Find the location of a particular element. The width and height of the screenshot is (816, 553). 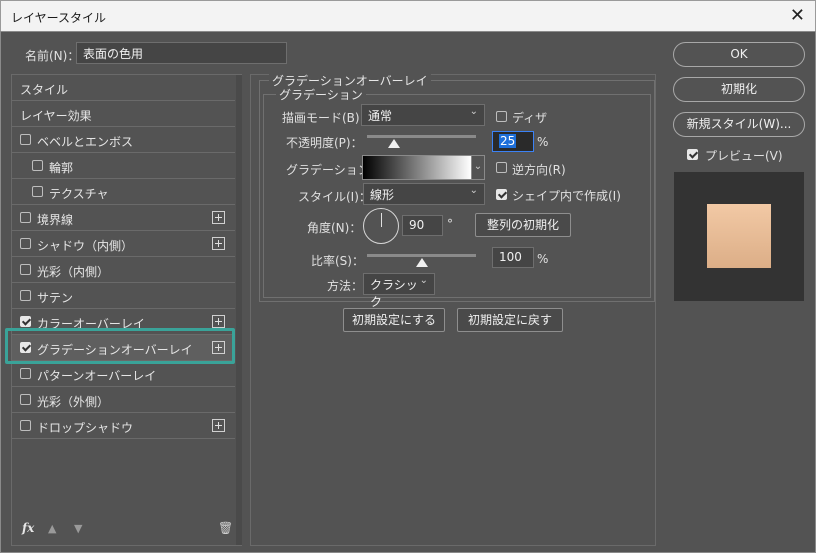

style-list-label: 境界線 is located at coordinates (55, 220).